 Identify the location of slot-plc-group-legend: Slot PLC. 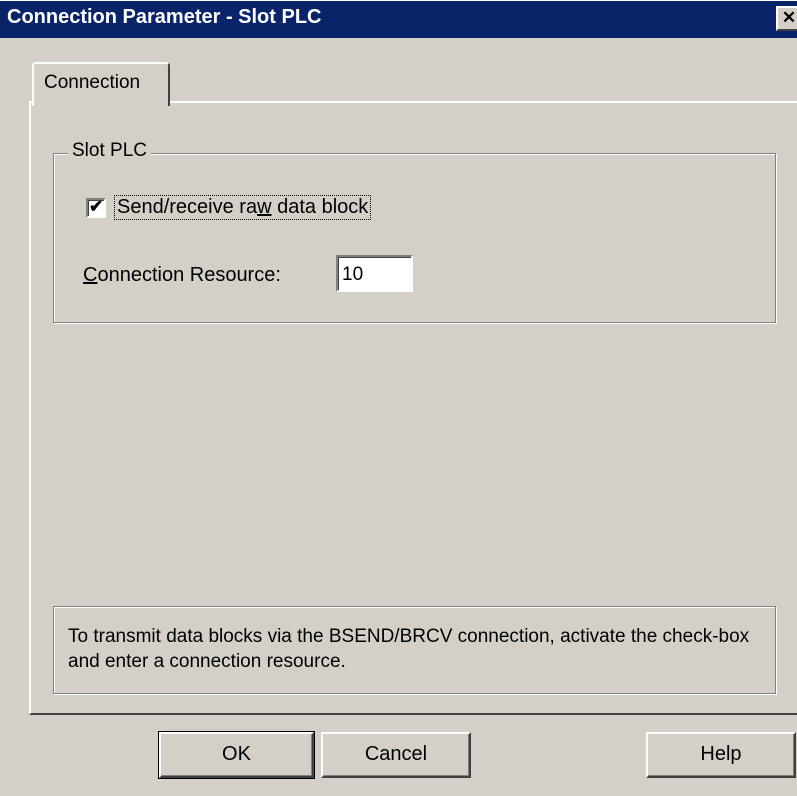
(109, 151).